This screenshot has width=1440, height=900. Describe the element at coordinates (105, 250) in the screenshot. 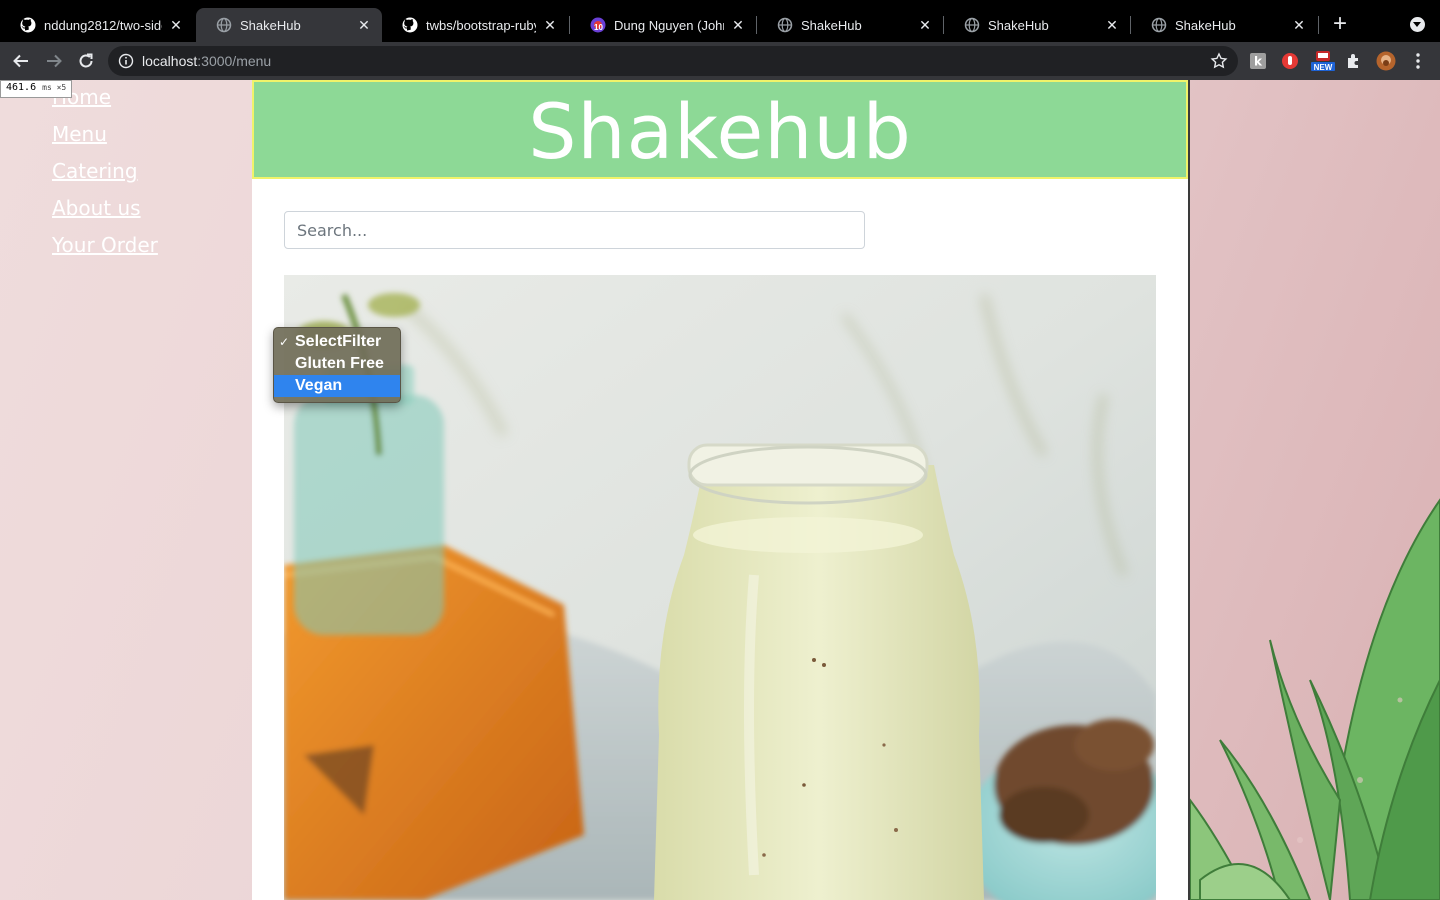

I see `nav-link-your-order: Your Order` at that location.